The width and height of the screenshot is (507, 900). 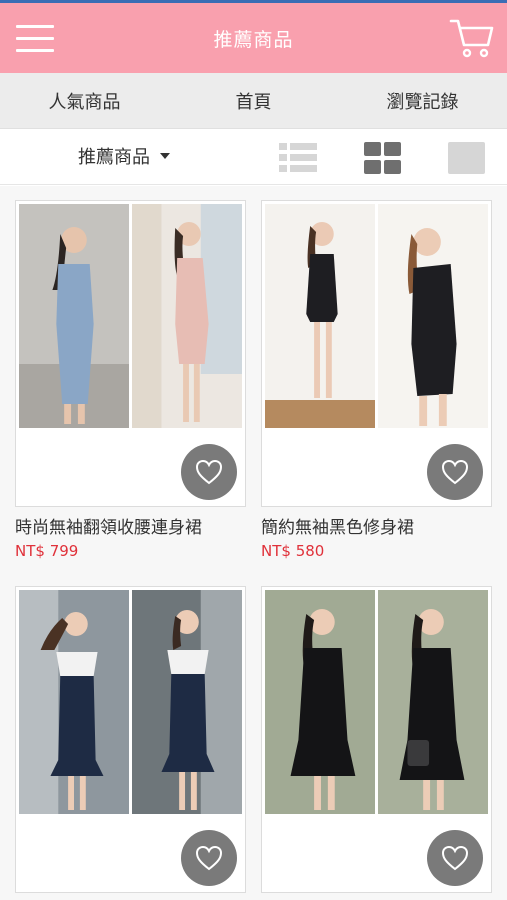 I want to click on single-view-button, so click(x=466, y=160).